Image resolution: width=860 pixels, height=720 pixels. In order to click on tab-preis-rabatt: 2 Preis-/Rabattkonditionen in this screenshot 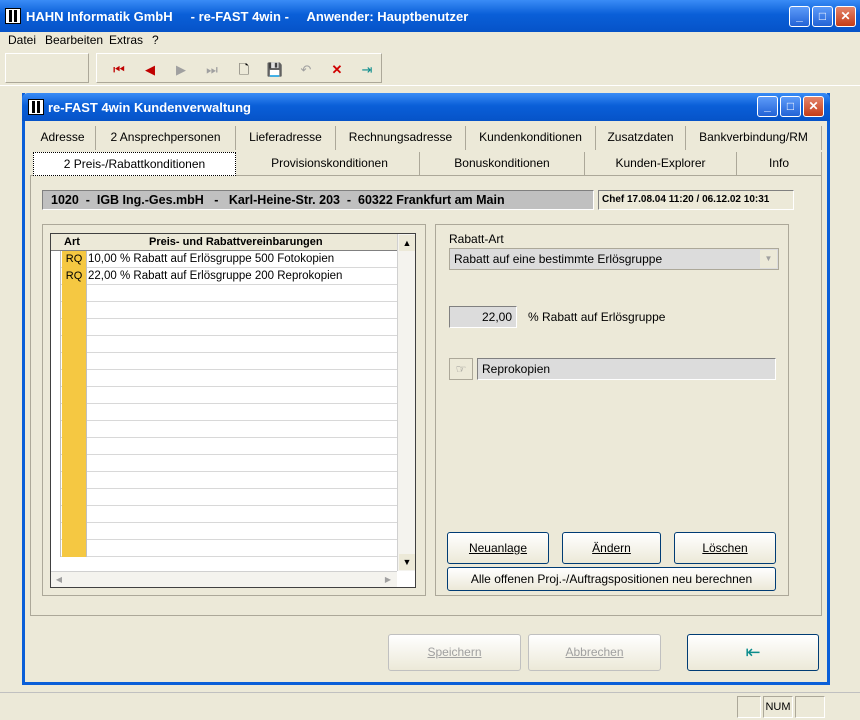, I will do `click(134, 164)`.